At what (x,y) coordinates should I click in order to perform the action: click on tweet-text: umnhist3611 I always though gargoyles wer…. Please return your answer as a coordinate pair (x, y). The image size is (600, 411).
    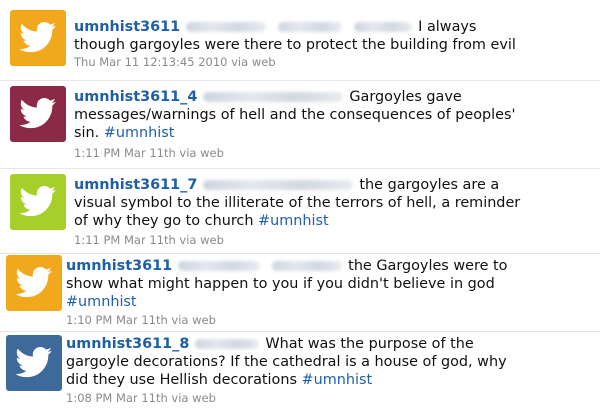
    Looking at the image, I should click on (295, 36).